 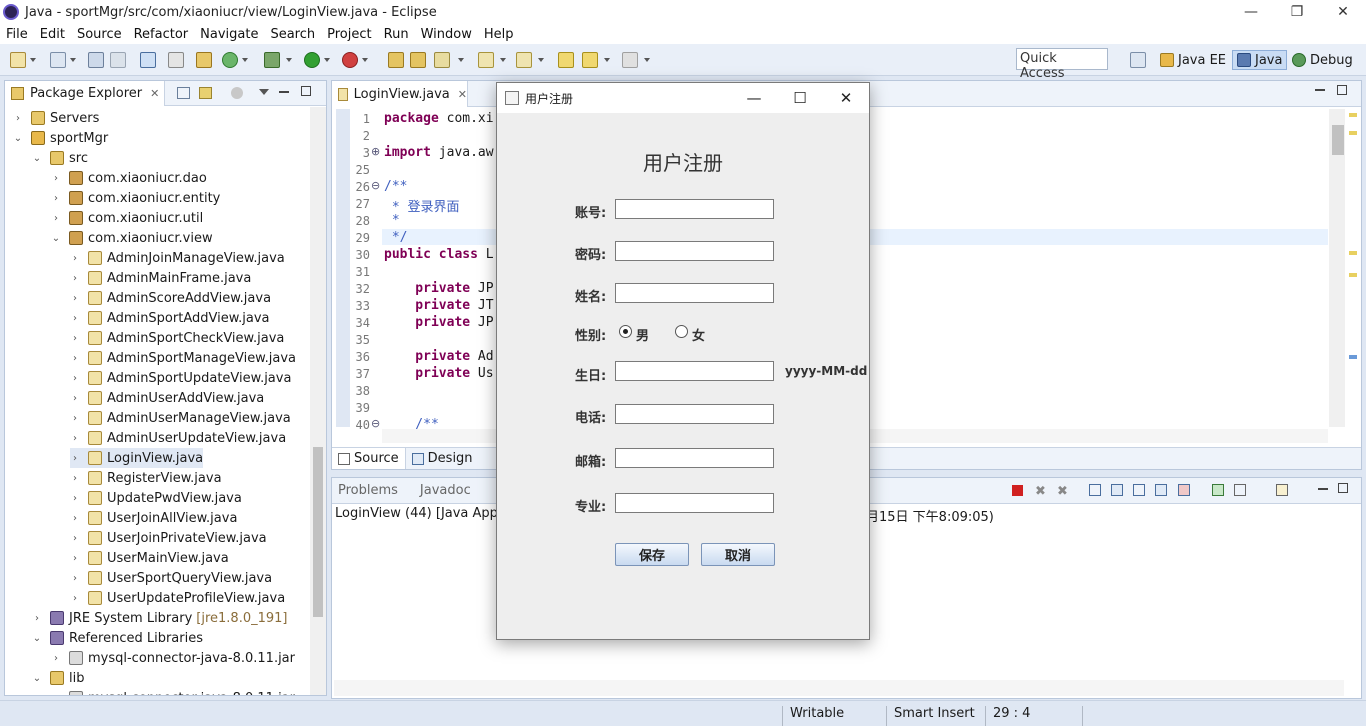 I want to click on menu-edit: Edit, so click(x=52, y=34).